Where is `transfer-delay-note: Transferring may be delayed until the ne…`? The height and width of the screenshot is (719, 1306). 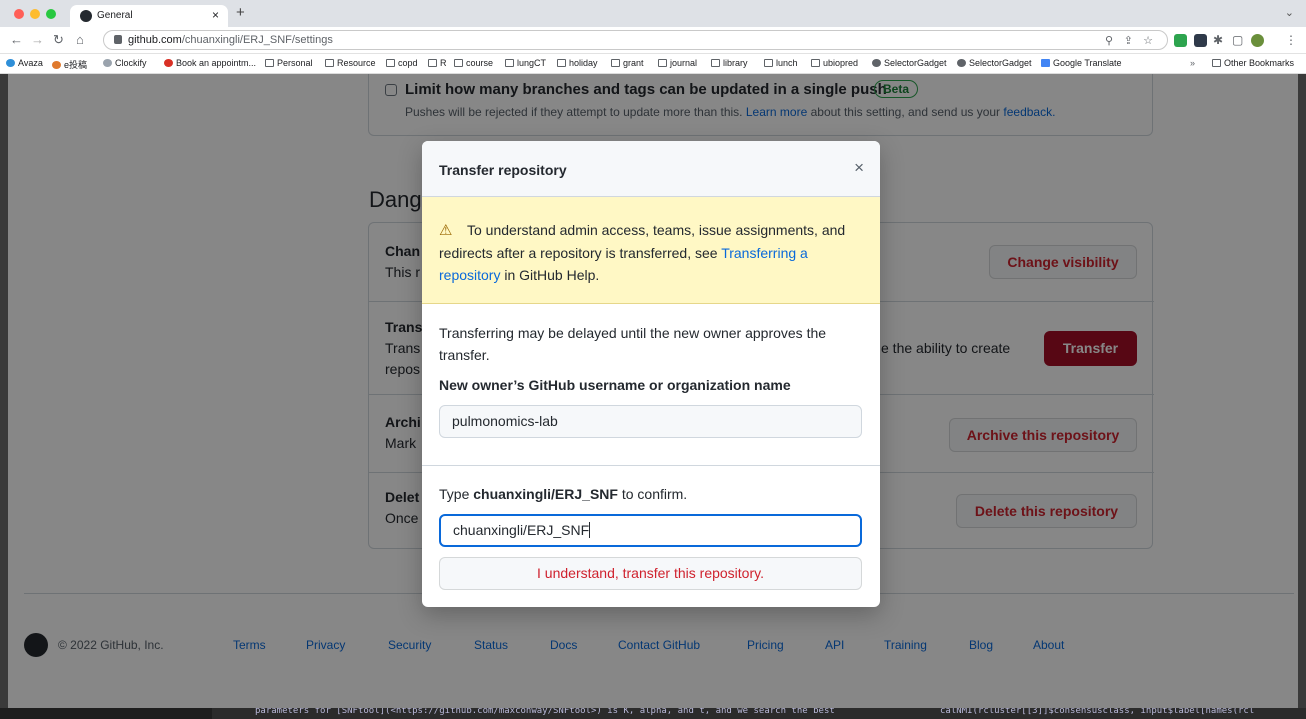 transfer-delay-note: Transferring may be delayed until the ne… is located at coordinates (633, 344).